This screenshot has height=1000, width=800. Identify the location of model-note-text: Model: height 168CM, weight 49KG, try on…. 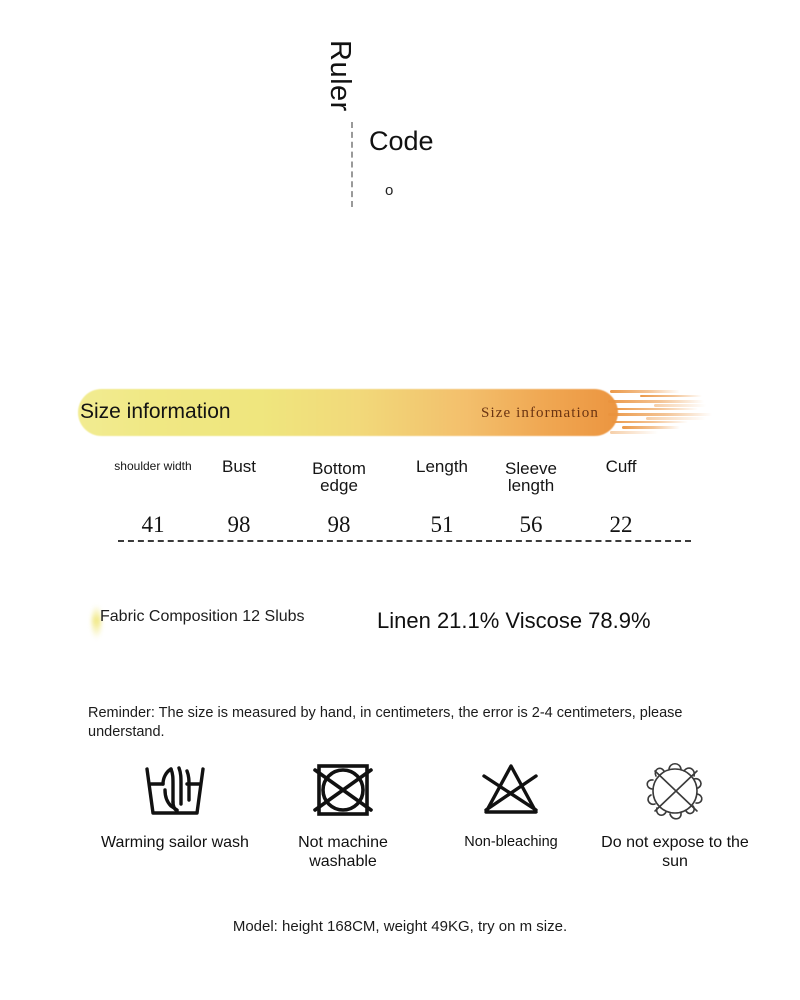
(400, 926).